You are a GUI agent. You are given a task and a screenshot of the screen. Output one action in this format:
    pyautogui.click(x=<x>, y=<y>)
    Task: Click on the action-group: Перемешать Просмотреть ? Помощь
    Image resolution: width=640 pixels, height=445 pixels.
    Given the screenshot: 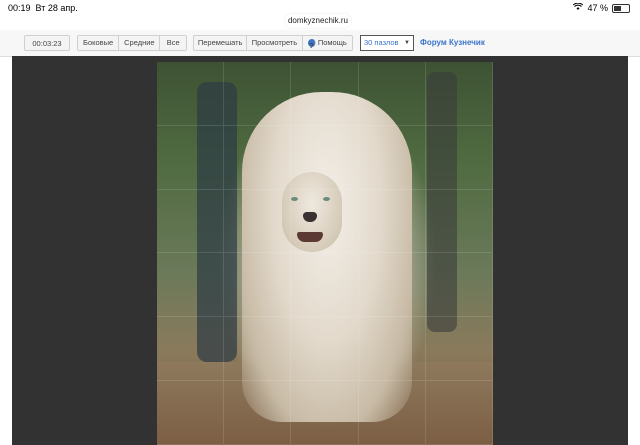 What is the action you would take?
    pyautogui.click(x=273, y=43)
    